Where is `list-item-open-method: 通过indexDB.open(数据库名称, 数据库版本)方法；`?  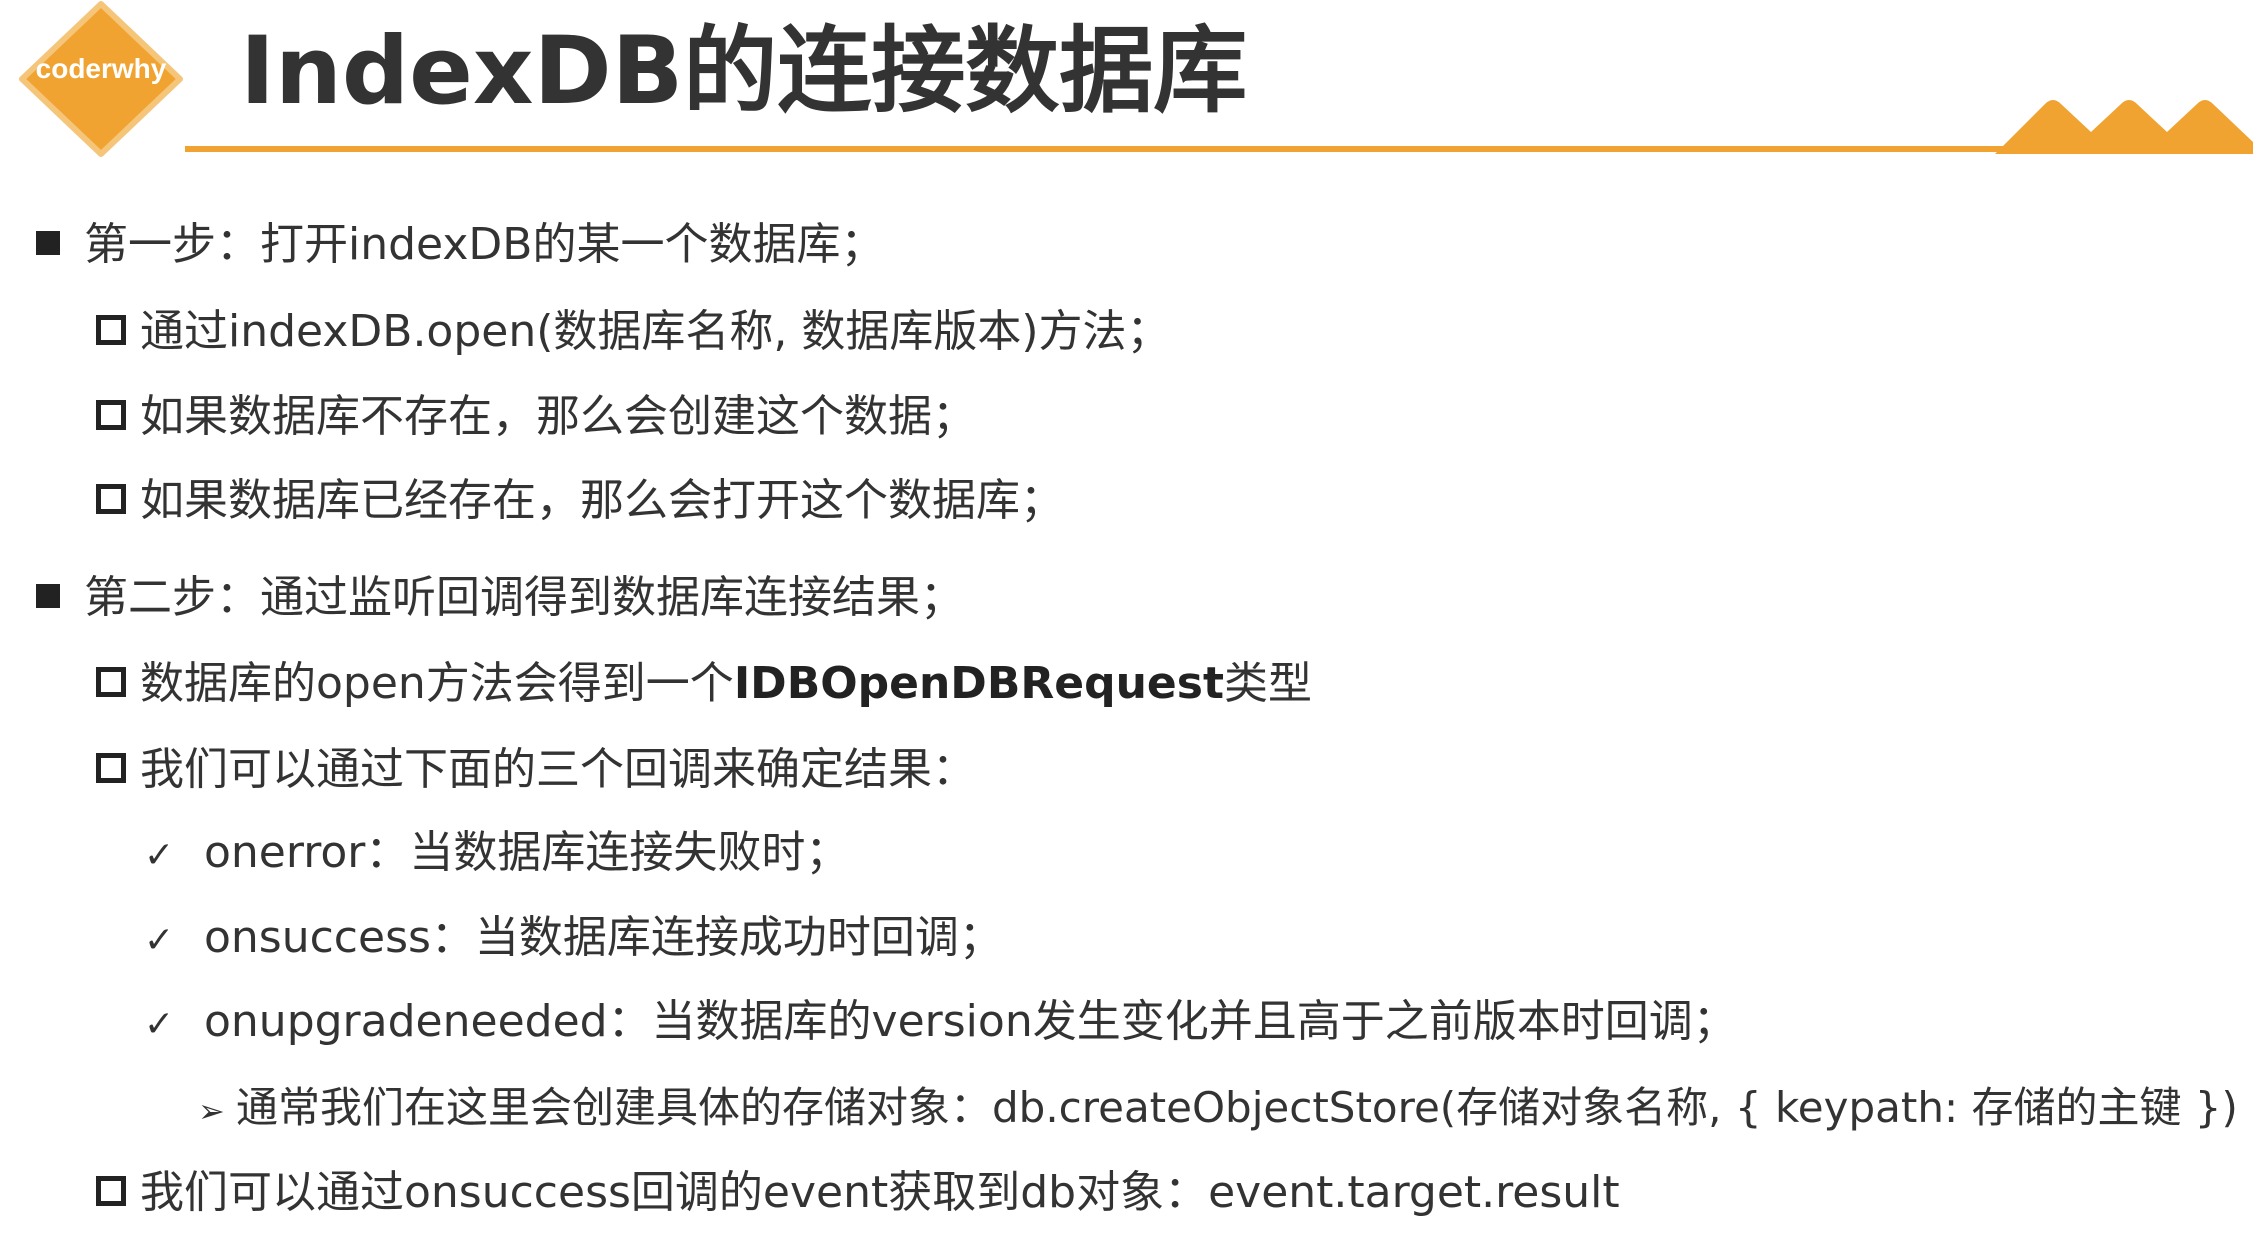
list-item-open-method: 通过indexDB.open(数据库名称, 数据库版本)方法； is located at coordinates (633, 332).